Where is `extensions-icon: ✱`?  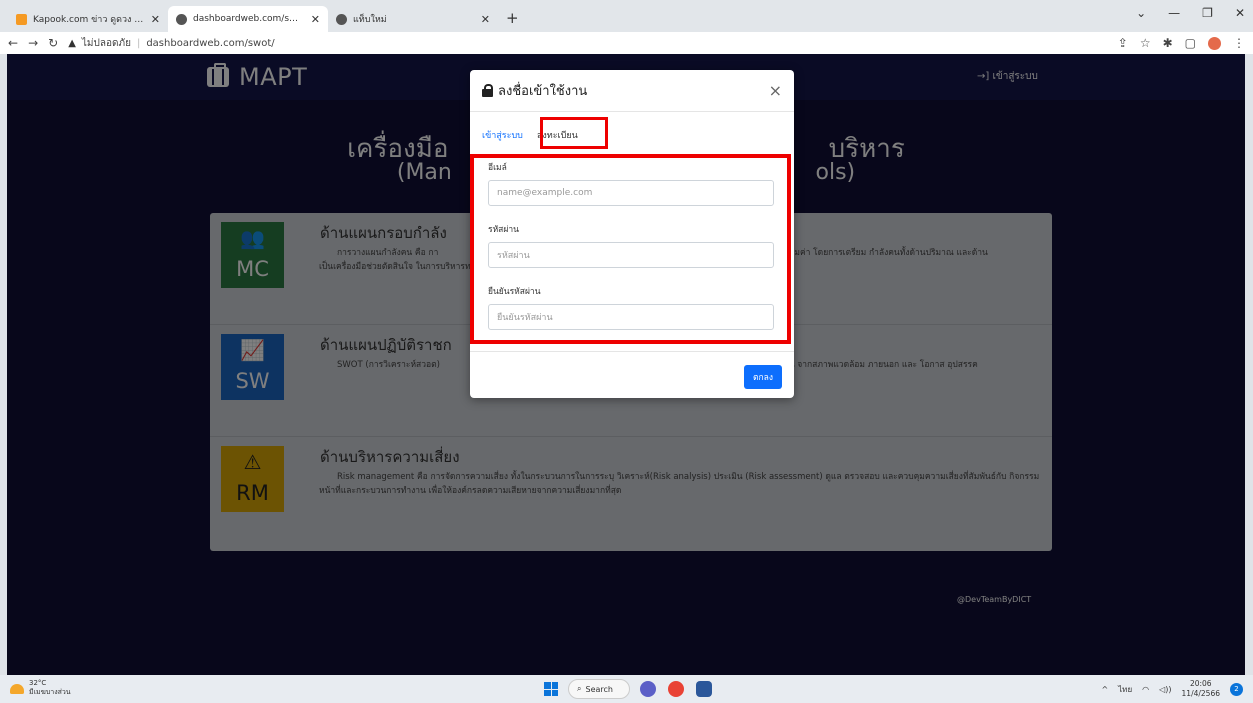
extensions-icon: ✱ is located at coordinates (1168, 43).